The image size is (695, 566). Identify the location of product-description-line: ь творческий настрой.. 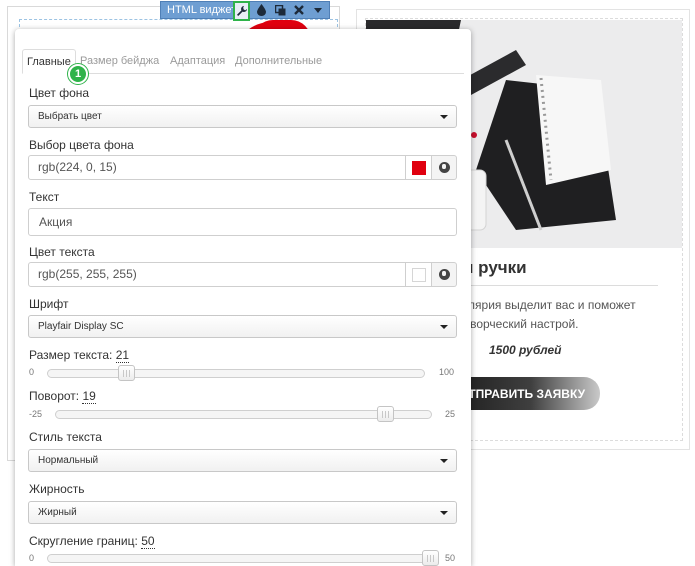
(517, 324).